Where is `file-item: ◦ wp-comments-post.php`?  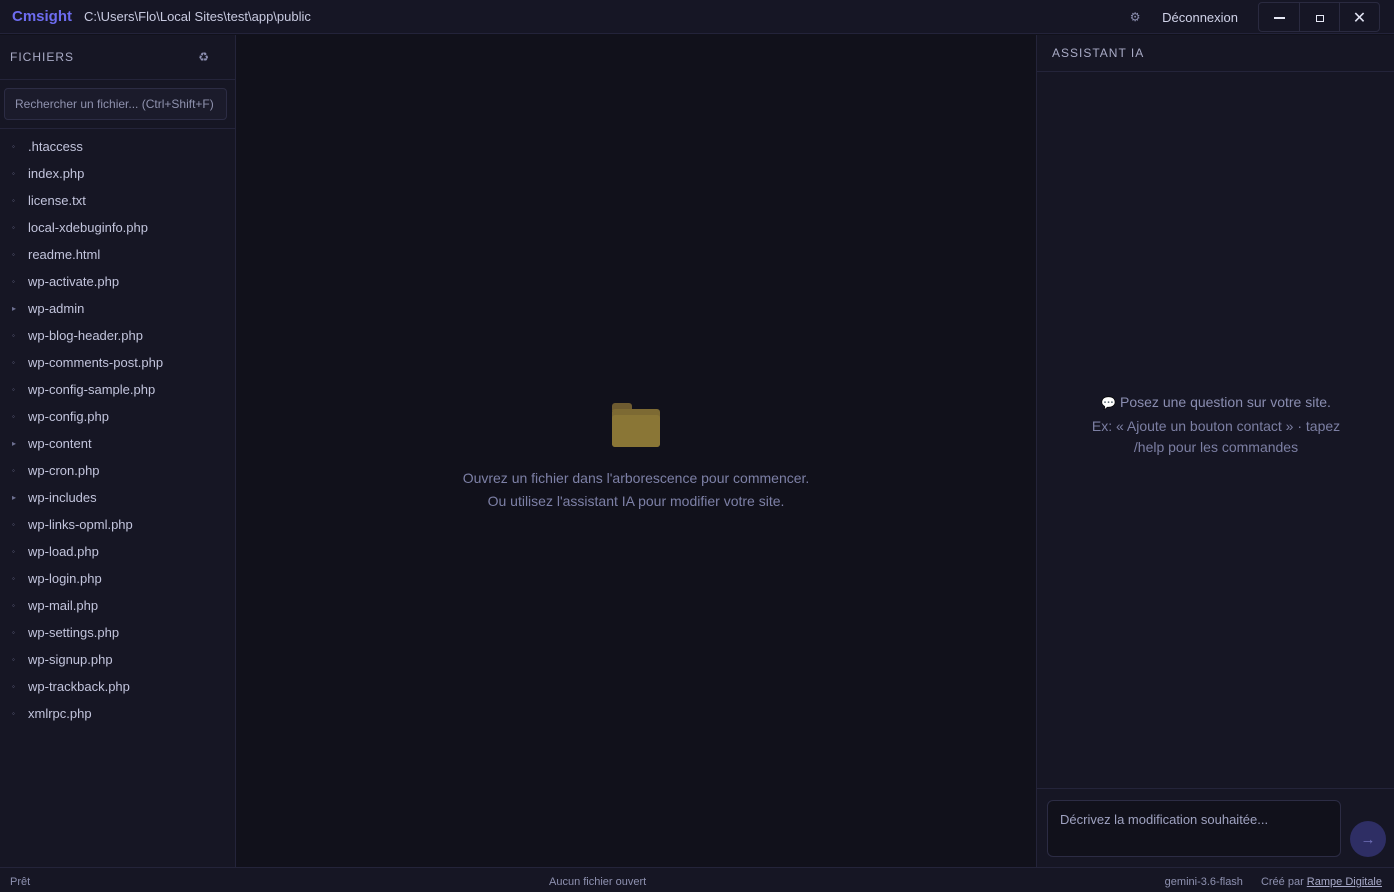
file-item: ◦ wp-comments-post.php is located at coordinates (117, 362).